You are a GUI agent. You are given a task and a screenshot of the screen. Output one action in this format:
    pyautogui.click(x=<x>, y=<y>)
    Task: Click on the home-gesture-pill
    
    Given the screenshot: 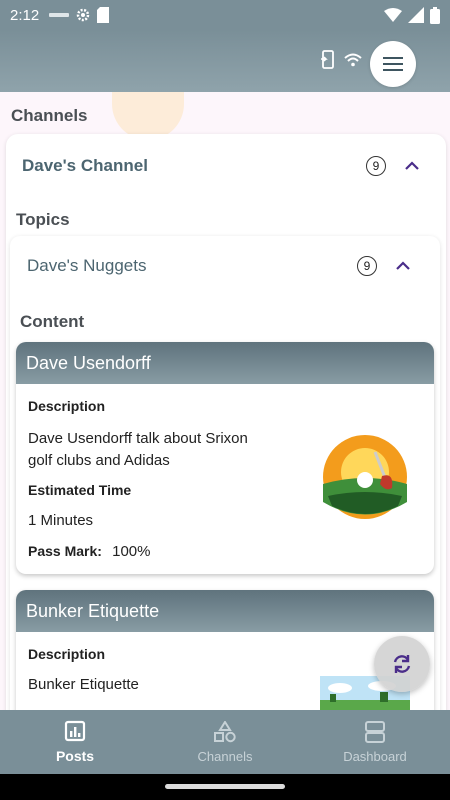 What is the action you would take?
    pyautogui.click(x=225, y=786)
    